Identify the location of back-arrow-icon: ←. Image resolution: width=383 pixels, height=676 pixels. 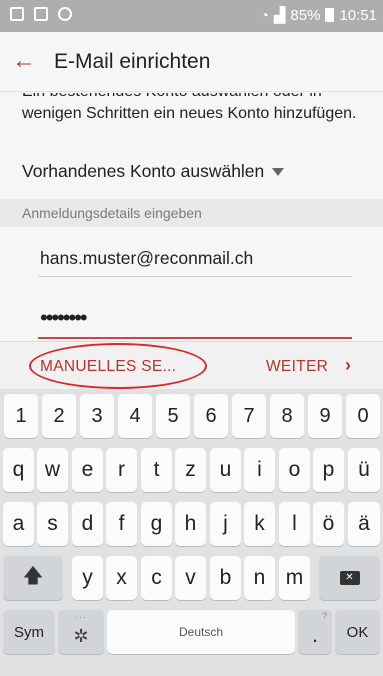
(24, 61).